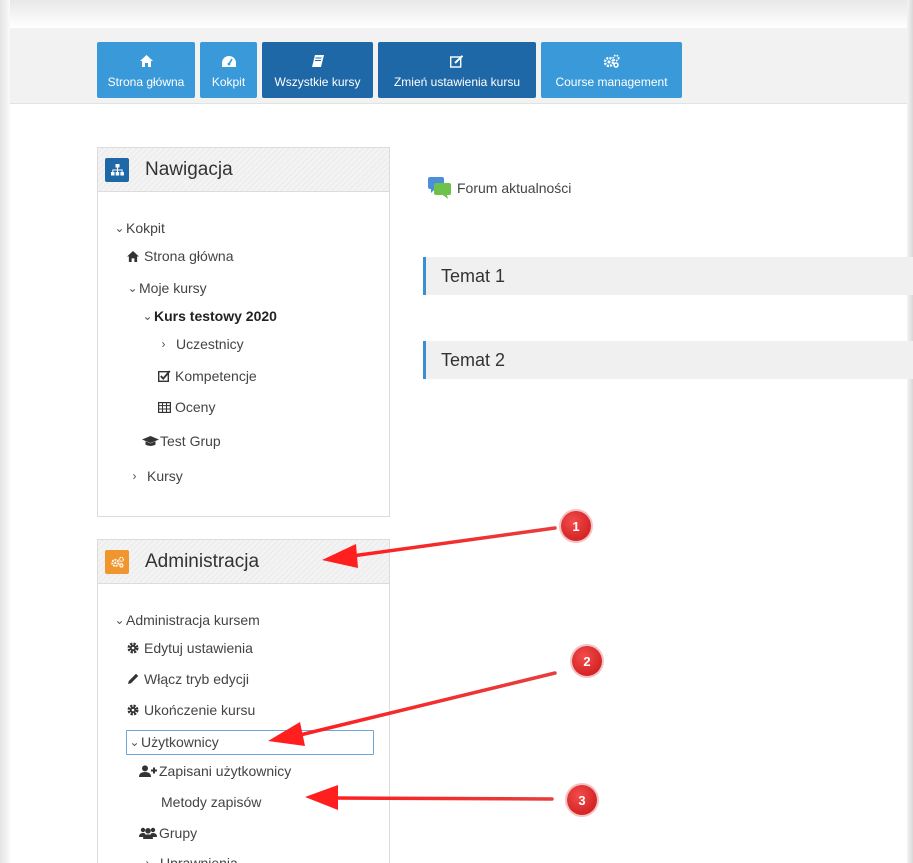 The image size is (913, 863). Describe the element at coordinates (198, 648) in the screenshot. I see `admin-item-label: Edytuj ustawienia` at that location.